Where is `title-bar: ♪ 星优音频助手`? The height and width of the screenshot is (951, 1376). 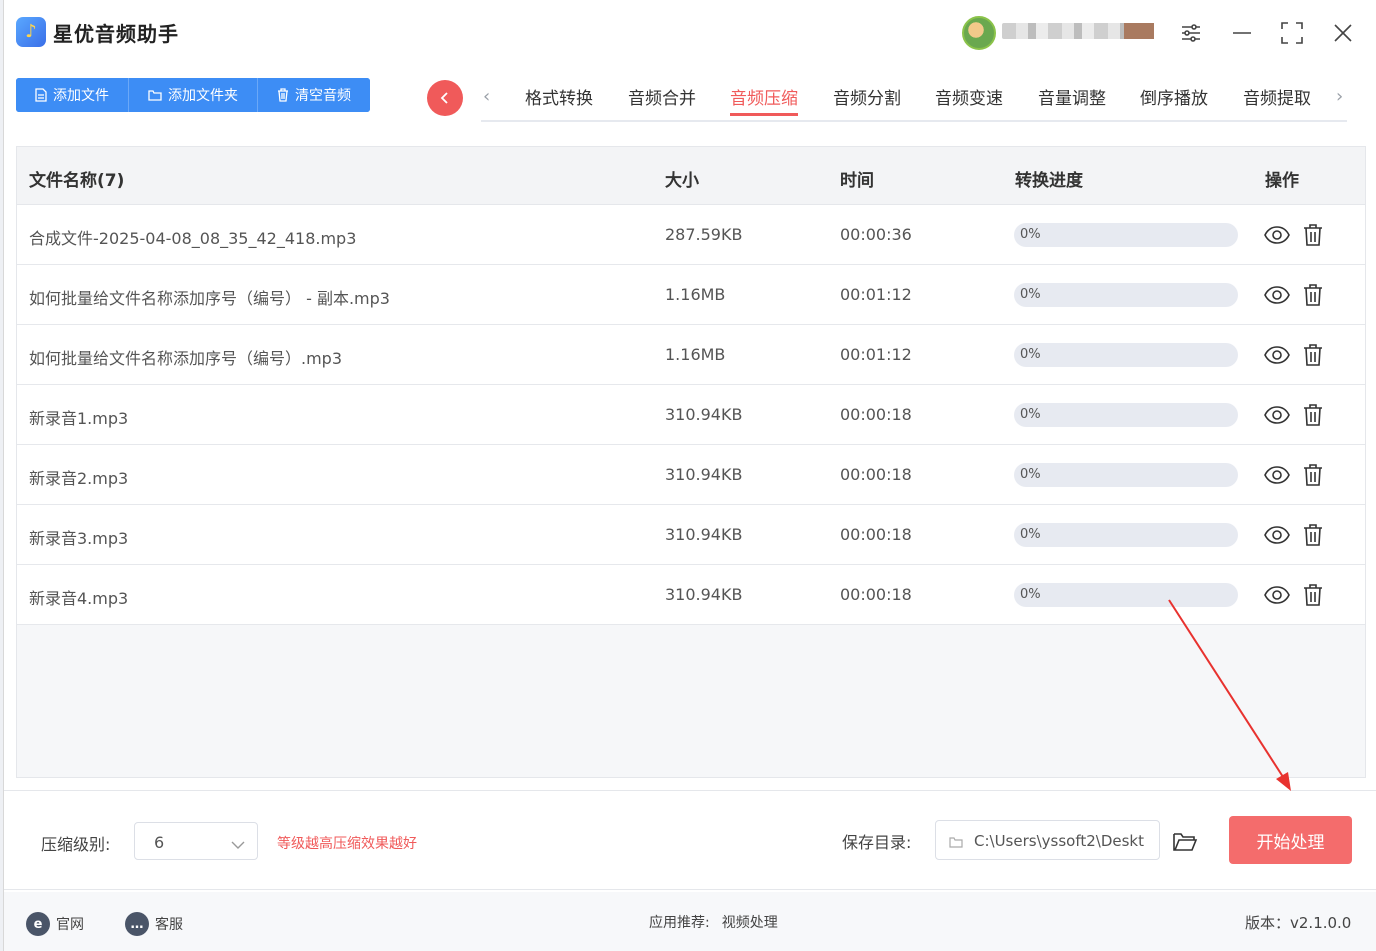 title-bar: ♪ 星优音频助手 is located at coordinates (690, 33).